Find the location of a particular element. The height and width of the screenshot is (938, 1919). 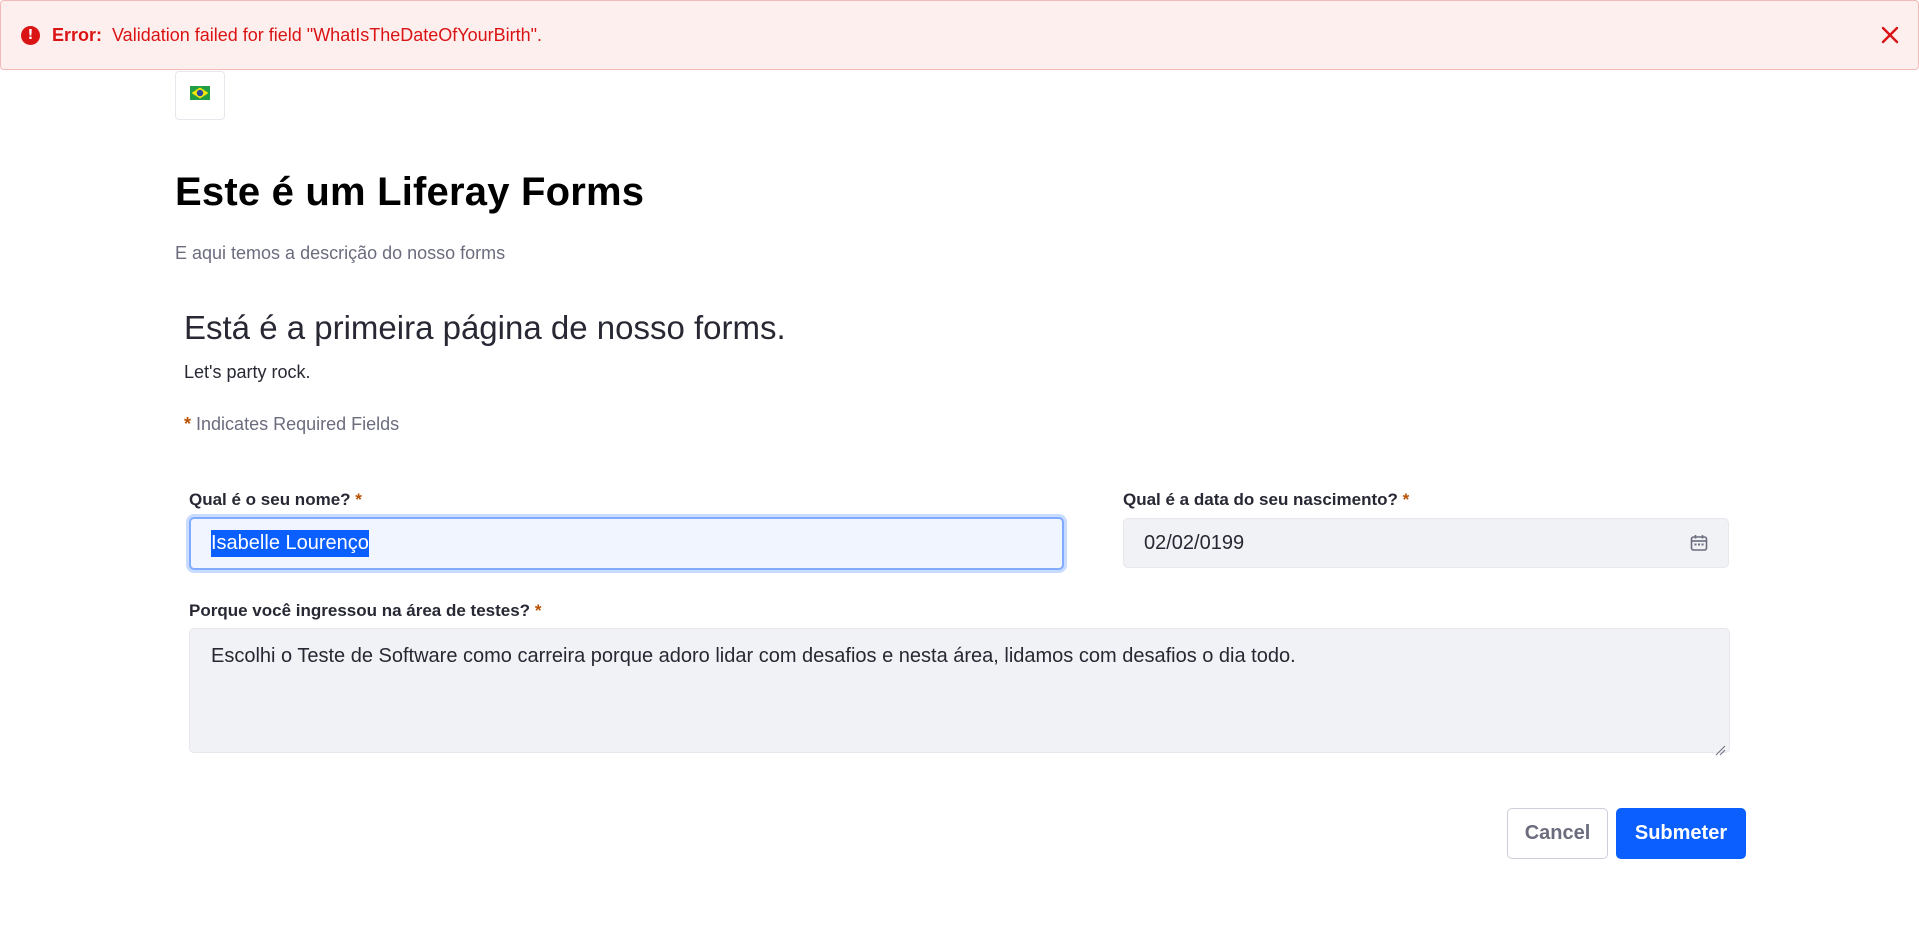

exclamation-circle-icon: ! is located at coordinates (30, 35).